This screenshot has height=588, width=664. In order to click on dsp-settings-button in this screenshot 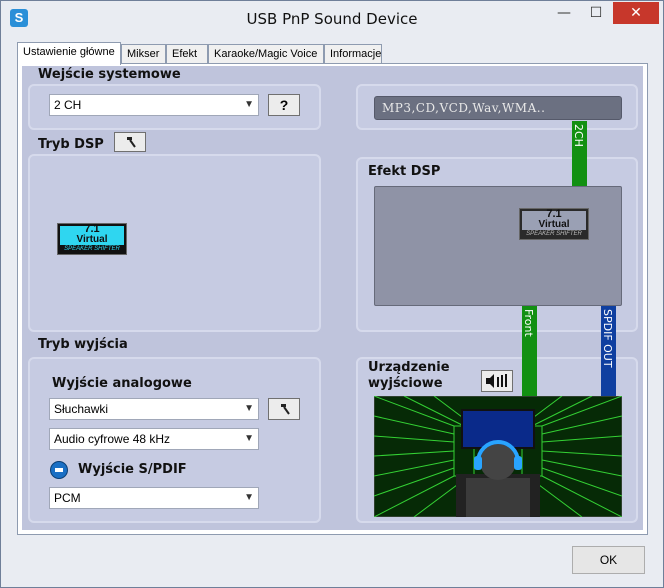, I will do `click(130, 142)`.